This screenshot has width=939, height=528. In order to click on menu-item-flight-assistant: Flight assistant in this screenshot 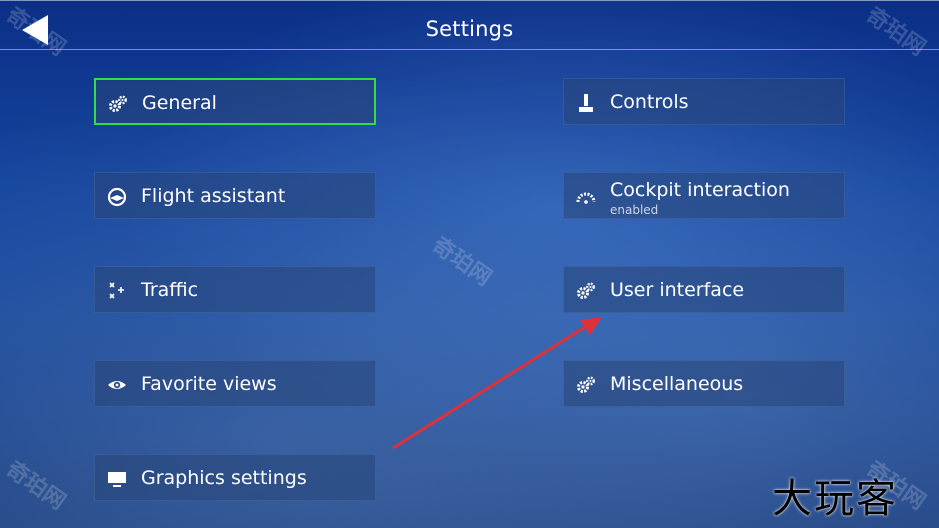, I will do `click(235, 195)`.